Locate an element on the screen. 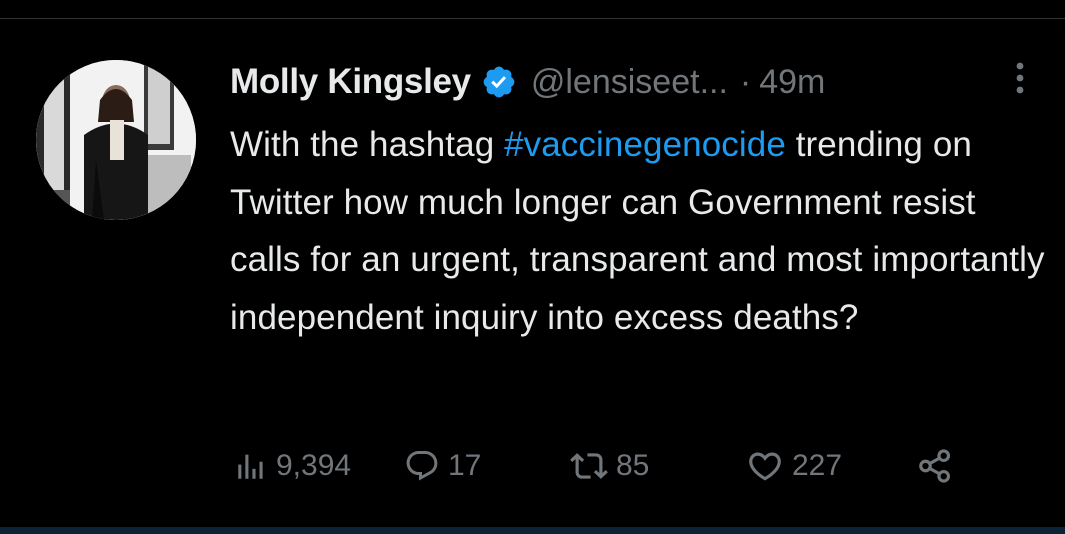  retweet-icon is located at coordinates (589, 466).